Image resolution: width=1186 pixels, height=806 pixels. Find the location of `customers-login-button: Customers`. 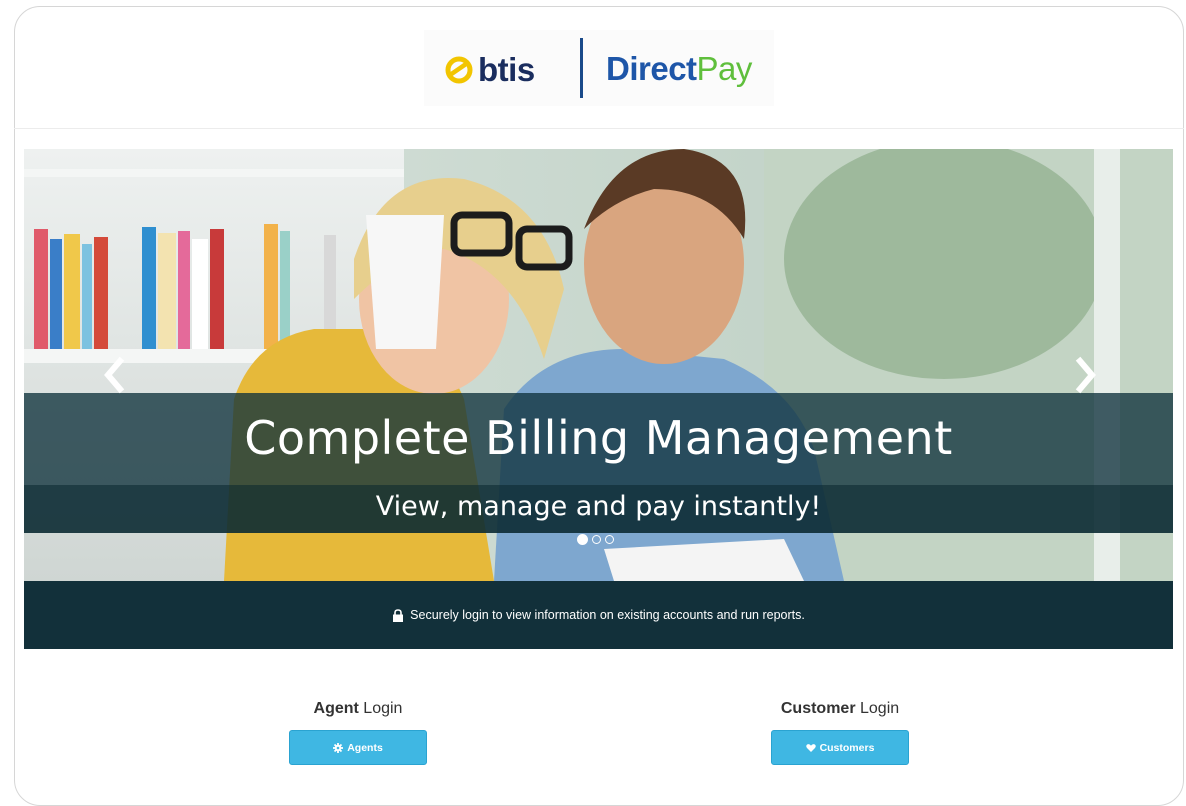

customers-login-button: Customers is located at coordinates (840, 747).